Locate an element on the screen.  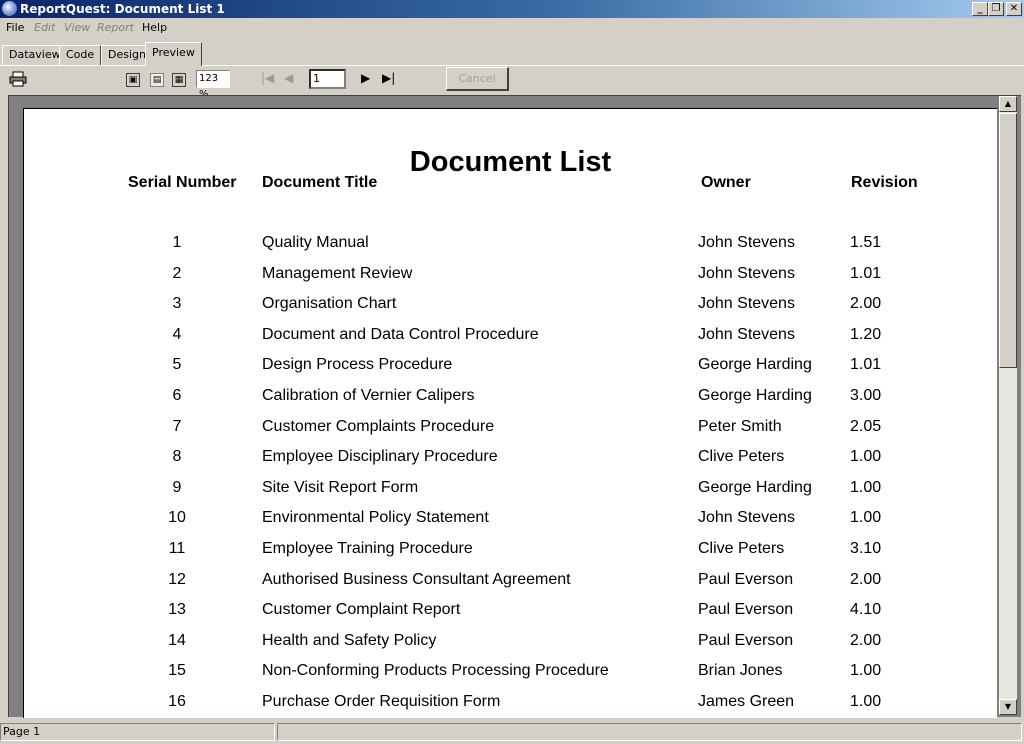
menu-view: View is located at coordinates (77, 27).